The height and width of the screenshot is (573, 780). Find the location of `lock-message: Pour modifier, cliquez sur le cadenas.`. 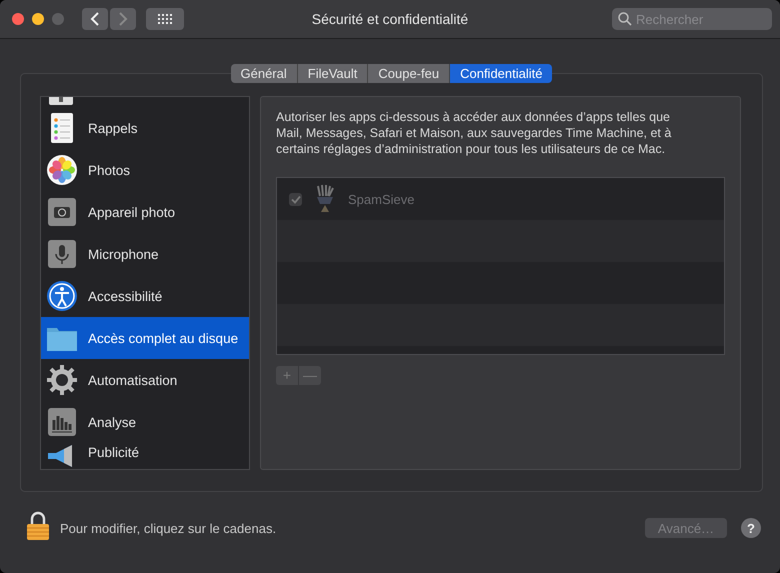

lock-message: Pour modifier, cliquez sur le cadenas. is located at coordinates (168, 528).